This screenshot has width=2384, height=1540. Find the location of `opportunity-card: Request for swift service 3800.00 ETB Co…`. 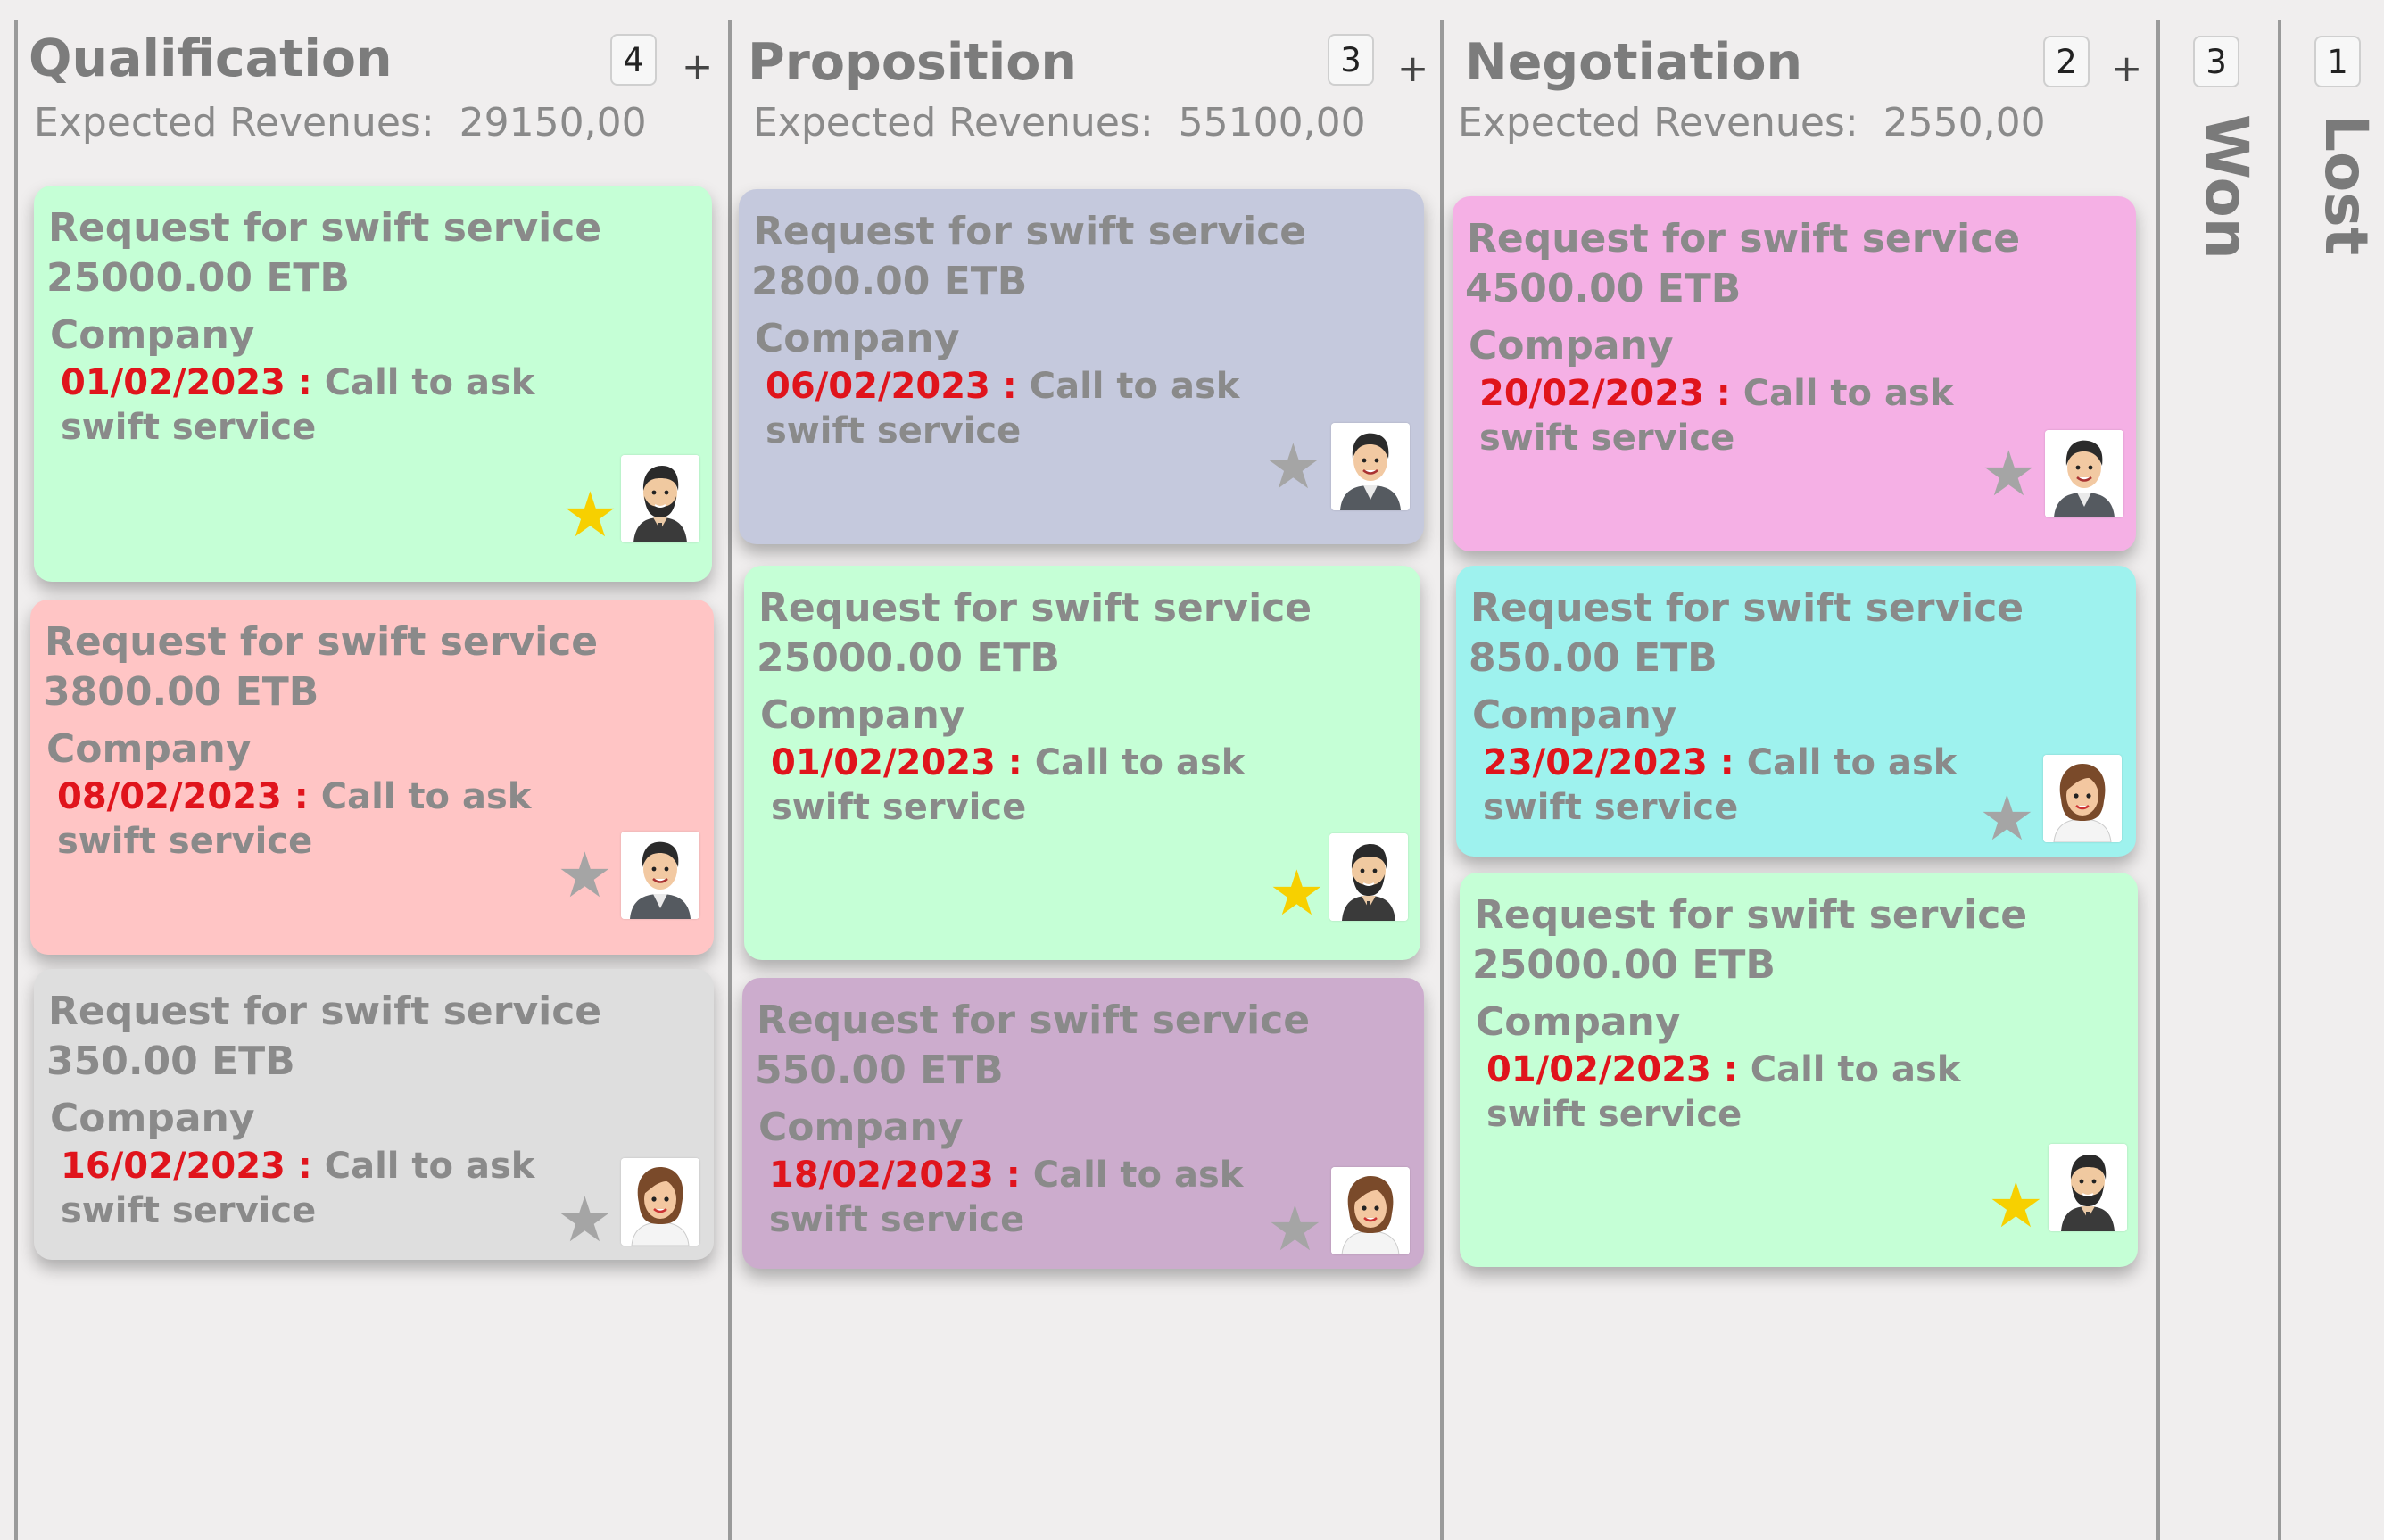

opportunity-card: Request for swift service 3800.00 ETB Co… is located at coordinates (372, 778).